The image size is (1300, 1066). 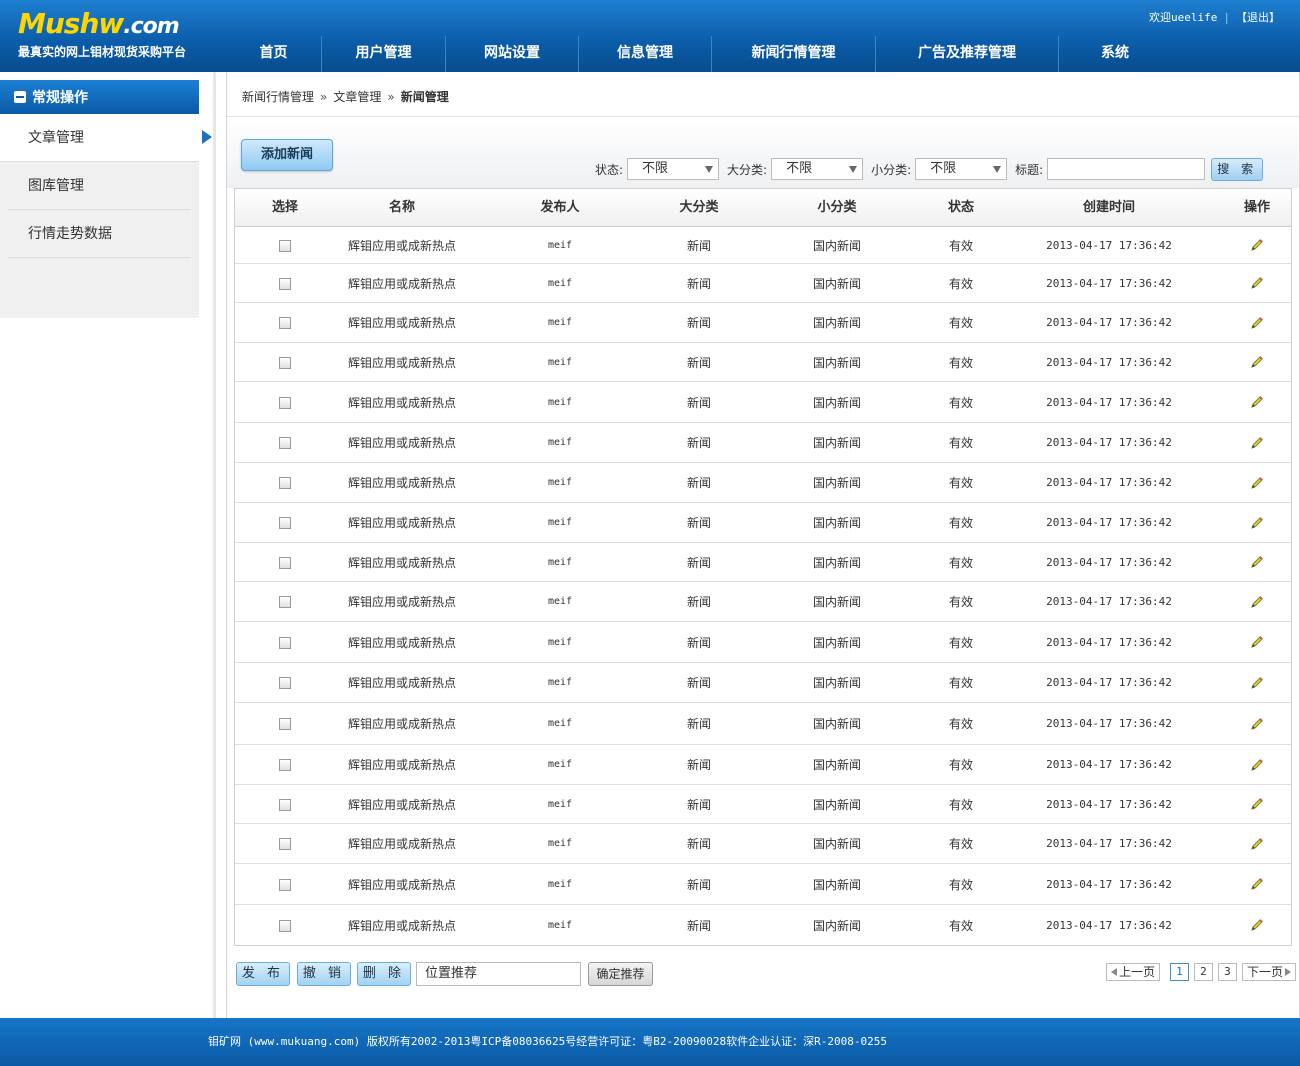 I want to click on page-3: 3, so click(x=1227, y=972).